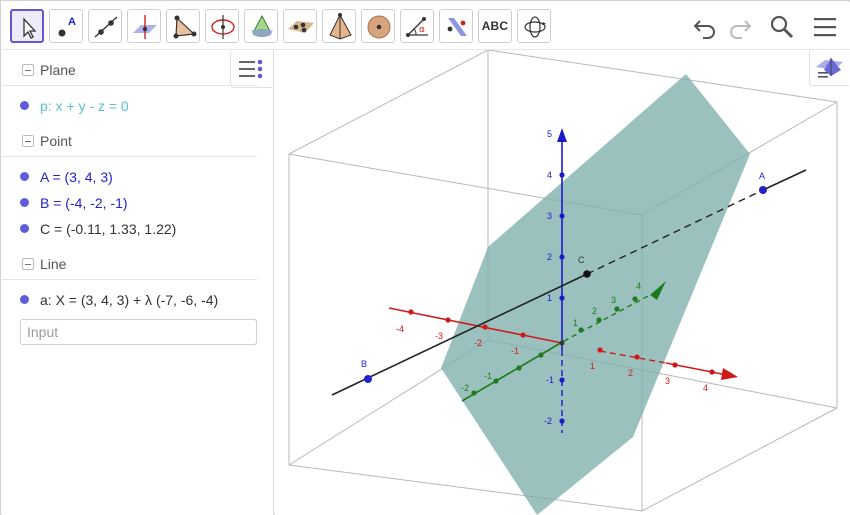 This screenshot has height=515, width=850. What do you see at coordinates (549, 175) in the screenshot?
I see `z-tick-label: 4` at bounding box center [549, 175].